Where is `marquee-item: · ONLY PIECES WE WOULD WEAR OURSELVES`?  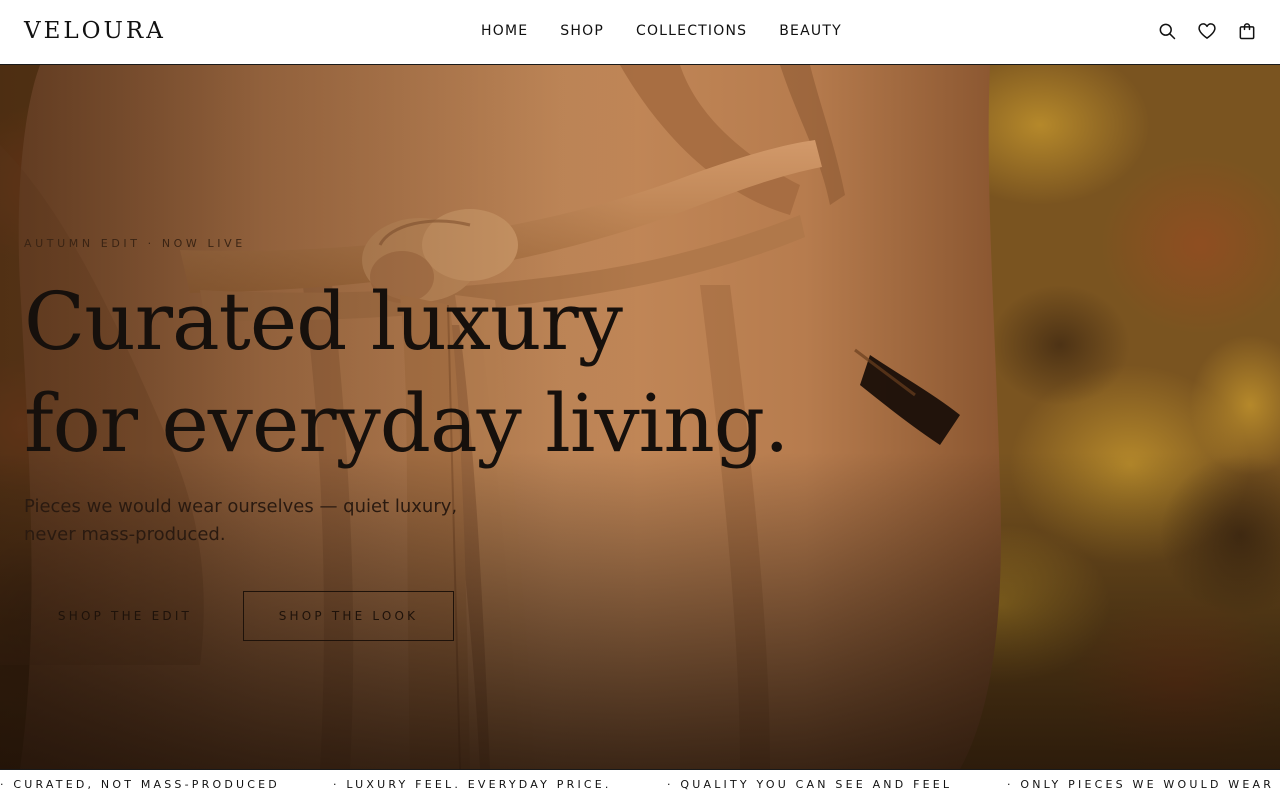
marquee-item: · ONLY PIECES WE WOULD WEAR OURSELVES is located at coordinates (1143, 784).